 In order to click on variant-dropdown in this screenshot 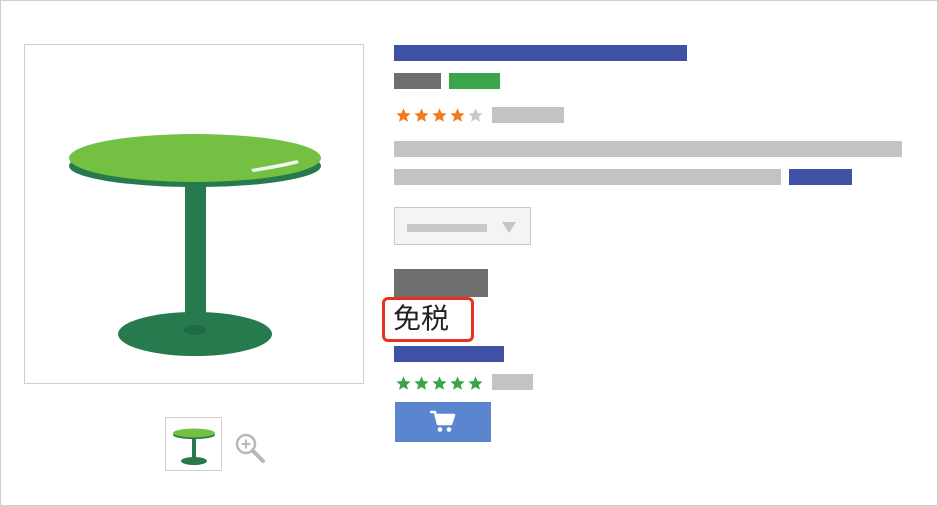, I will do `click(462, 226)`.